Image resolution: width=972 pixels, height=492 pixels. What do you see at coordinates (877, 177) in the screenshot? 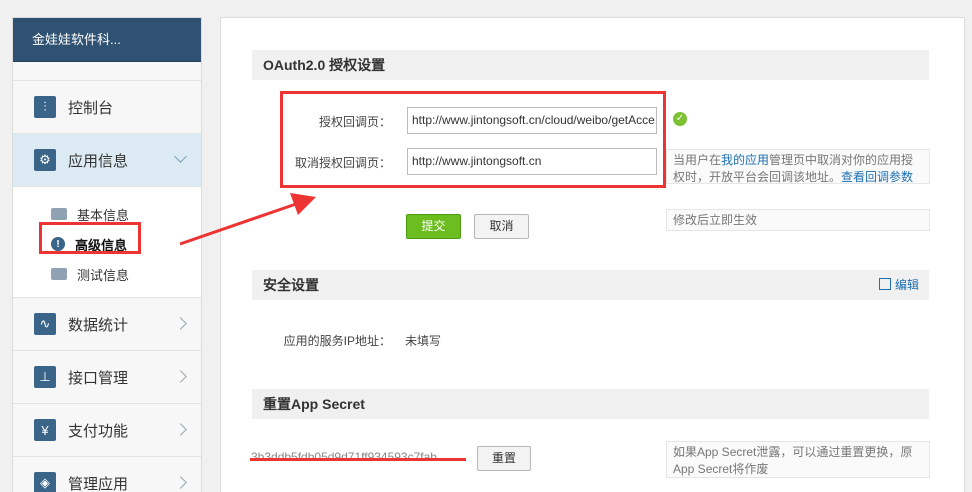
I see `callback-params-link: 查看回调参数` at bounding box center [877, 177].